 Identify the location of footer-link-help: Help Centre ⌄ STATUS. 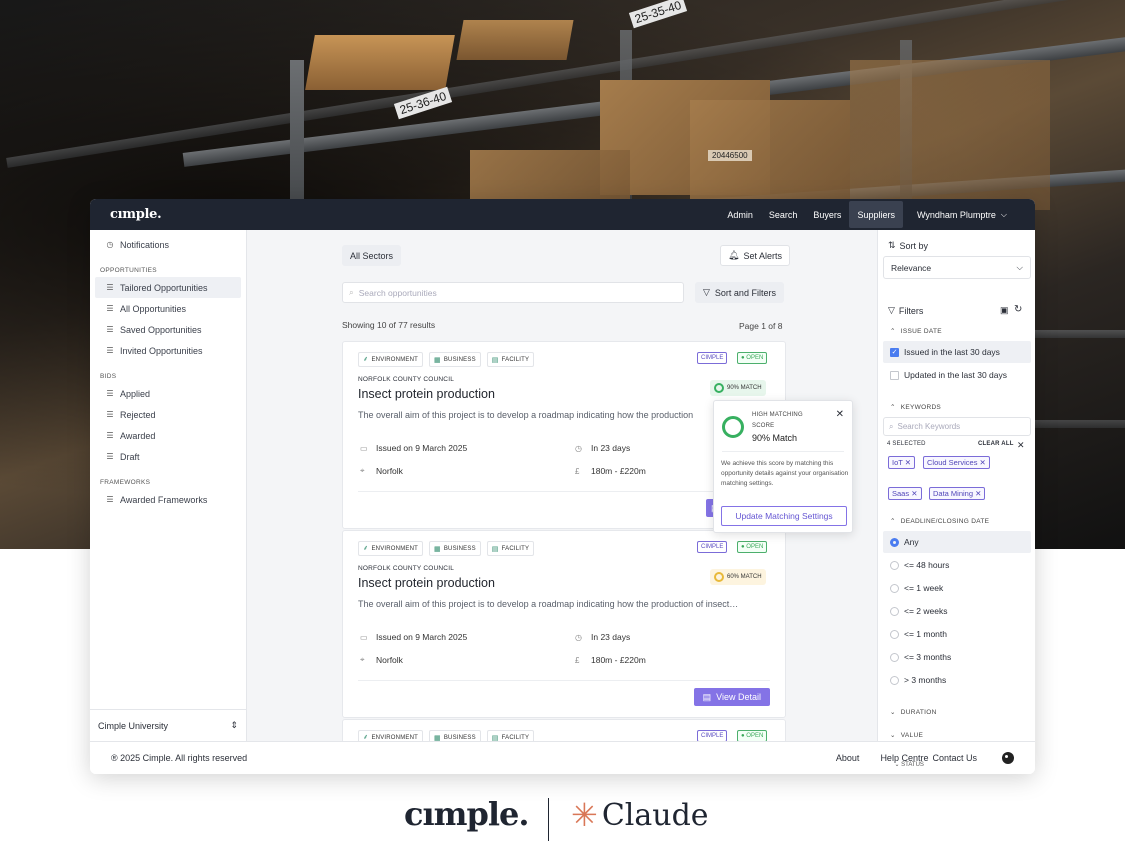
(904, 760).